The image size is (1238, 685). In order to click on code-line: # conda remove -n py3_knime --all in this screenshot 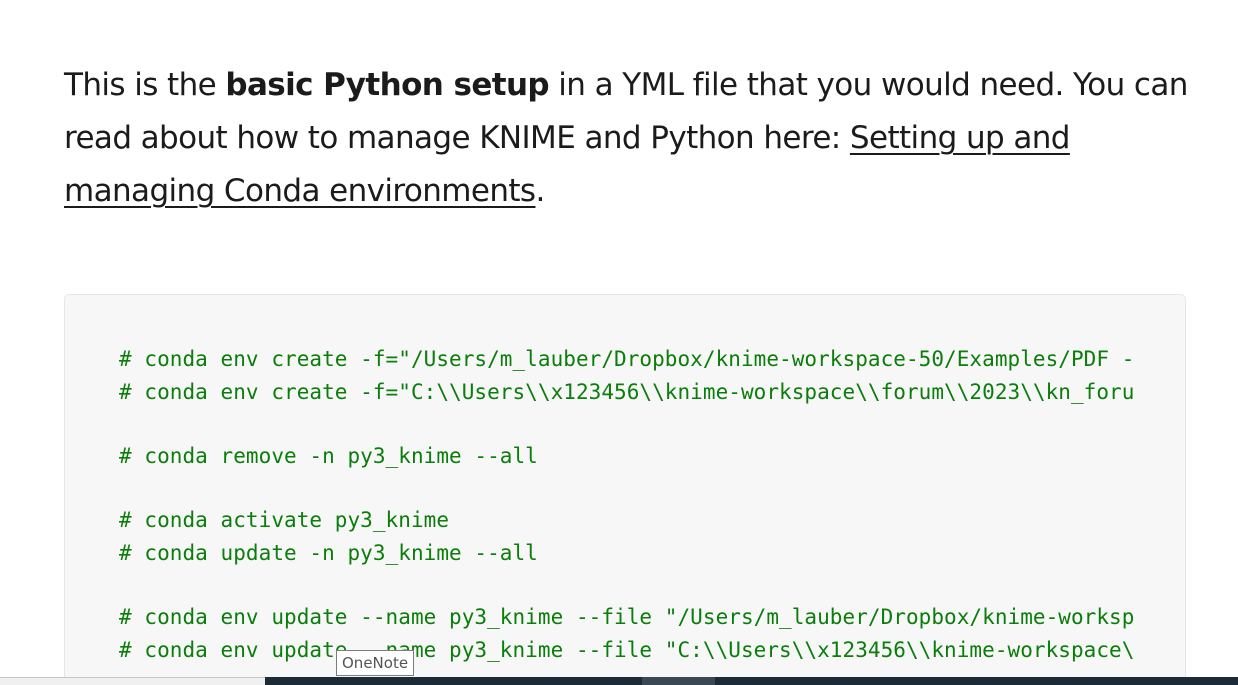, I will do `click(328, 456)`.